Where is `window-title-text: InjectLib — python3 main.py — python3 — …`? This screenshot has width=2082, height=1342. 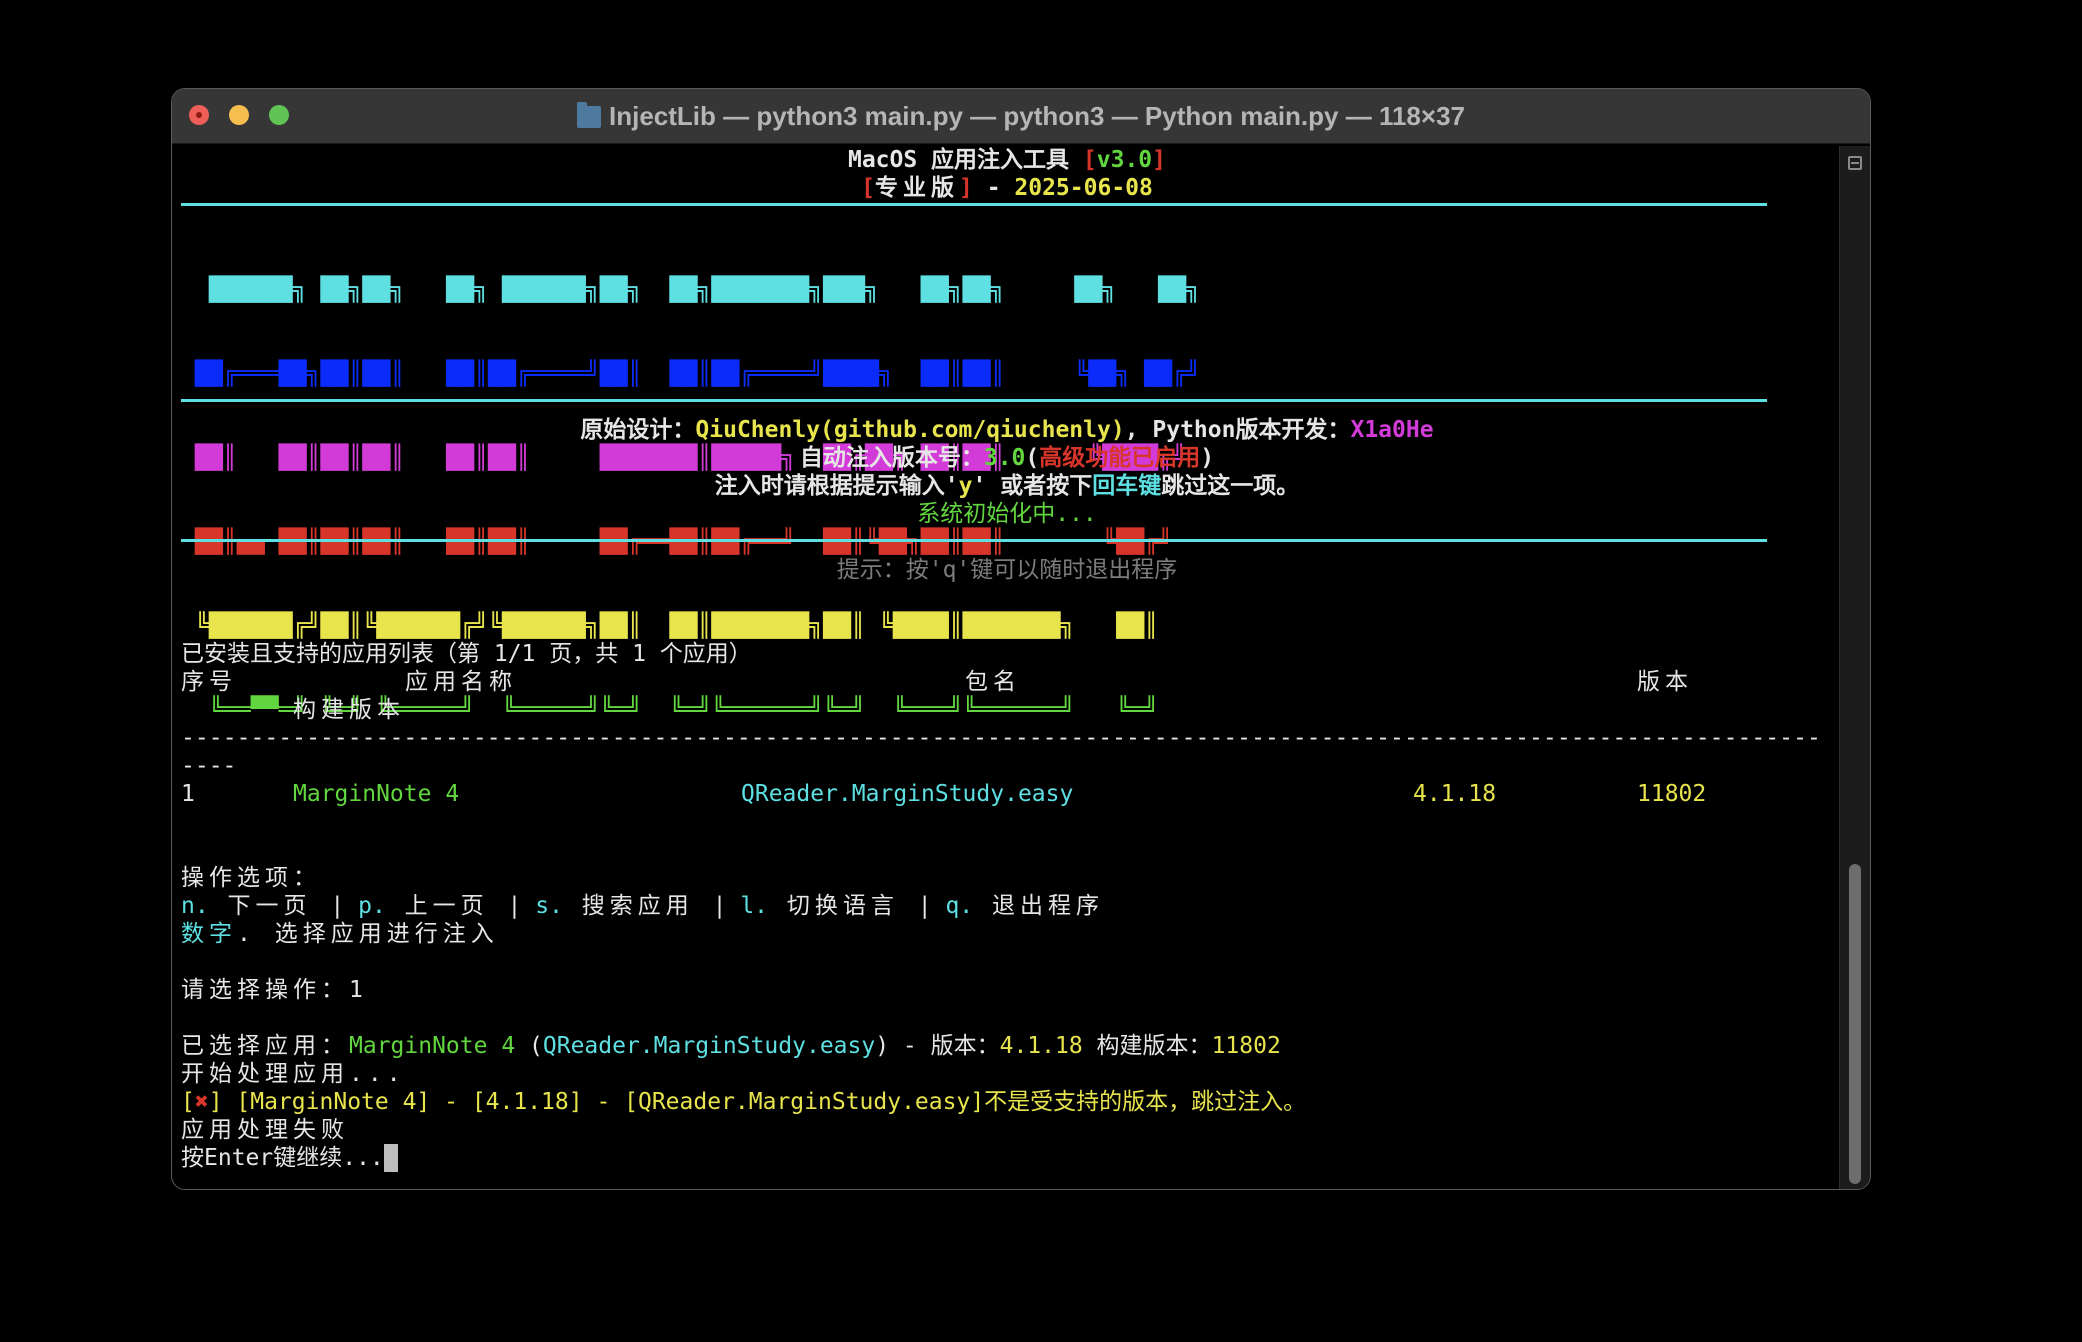 window-title-text: InjectLib — python3 main.py — python3 — … is located at coordinates (1037, 116).